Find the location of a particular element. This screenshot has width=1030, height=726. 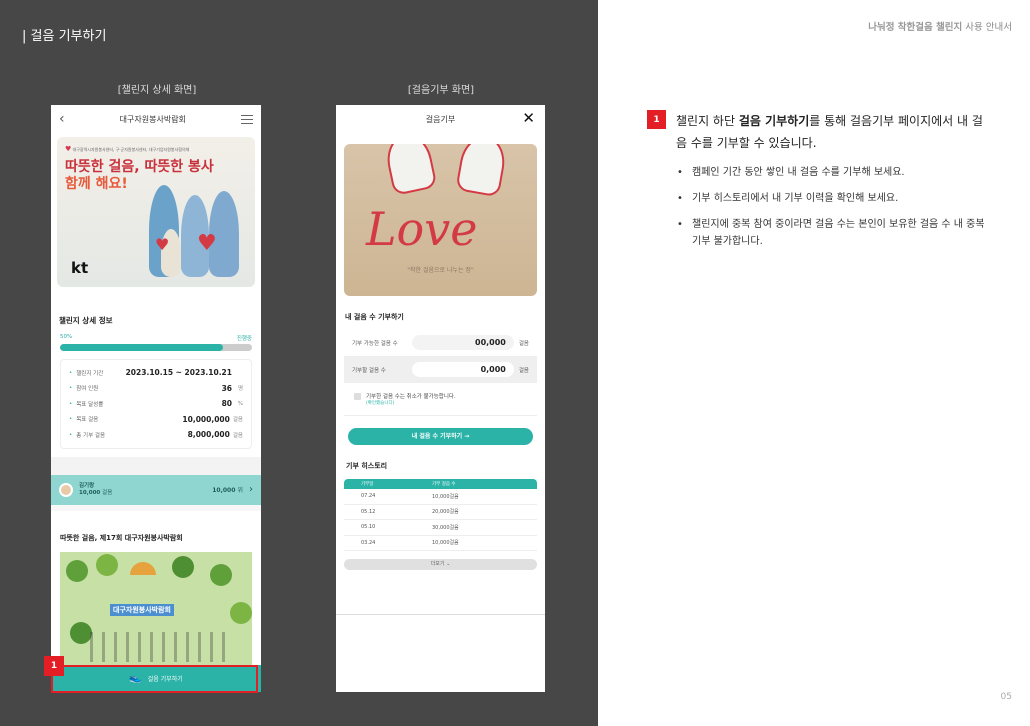

info-value: 2023.10.15 ~ 2023.10.21 is located at coordinates (178, 373).